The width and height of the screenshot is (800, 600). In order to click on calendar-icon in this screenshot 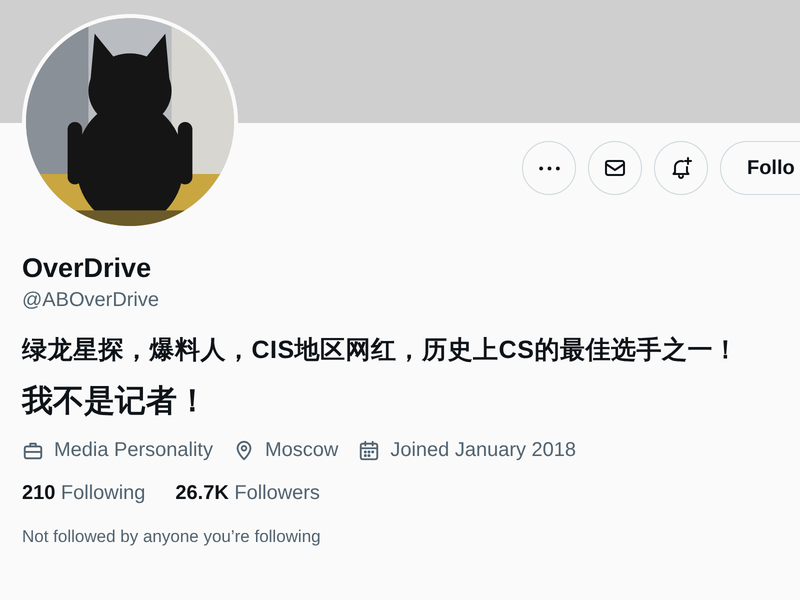, I will do `click(369, 451)`.